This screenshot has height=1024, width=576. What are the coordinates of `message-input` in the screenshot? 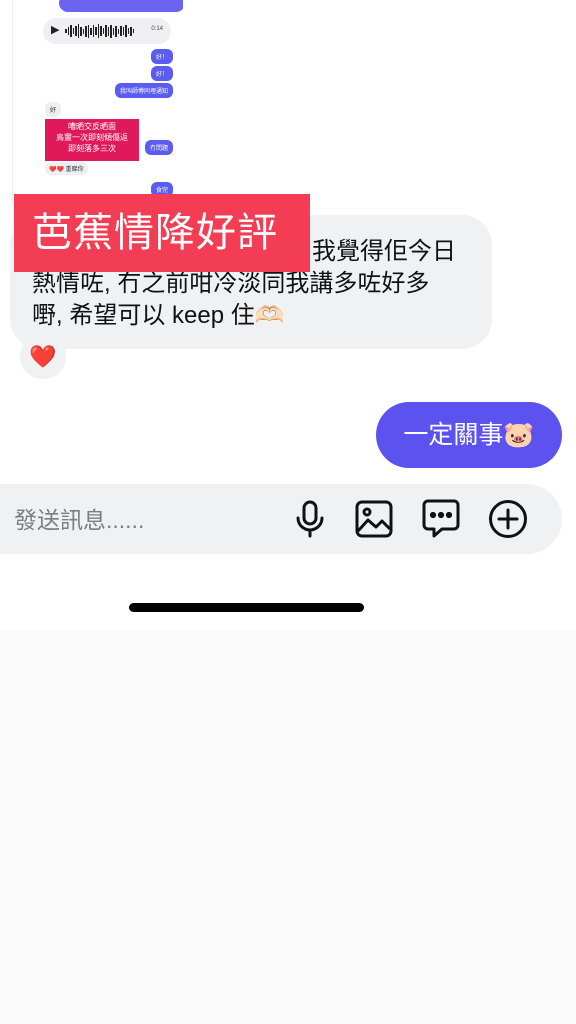 It's located at (139, 520).